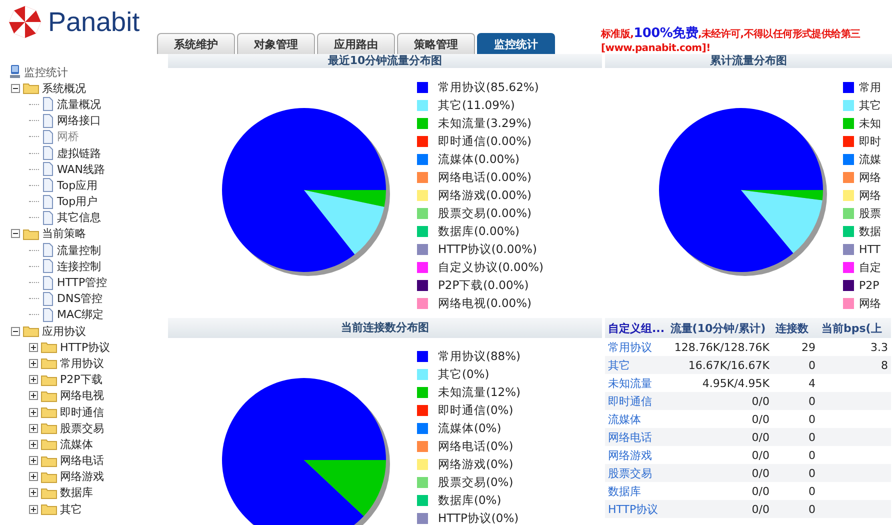 The image size is (892, 525). I want to click on tree-item: 网络接口, so click(79, 120).